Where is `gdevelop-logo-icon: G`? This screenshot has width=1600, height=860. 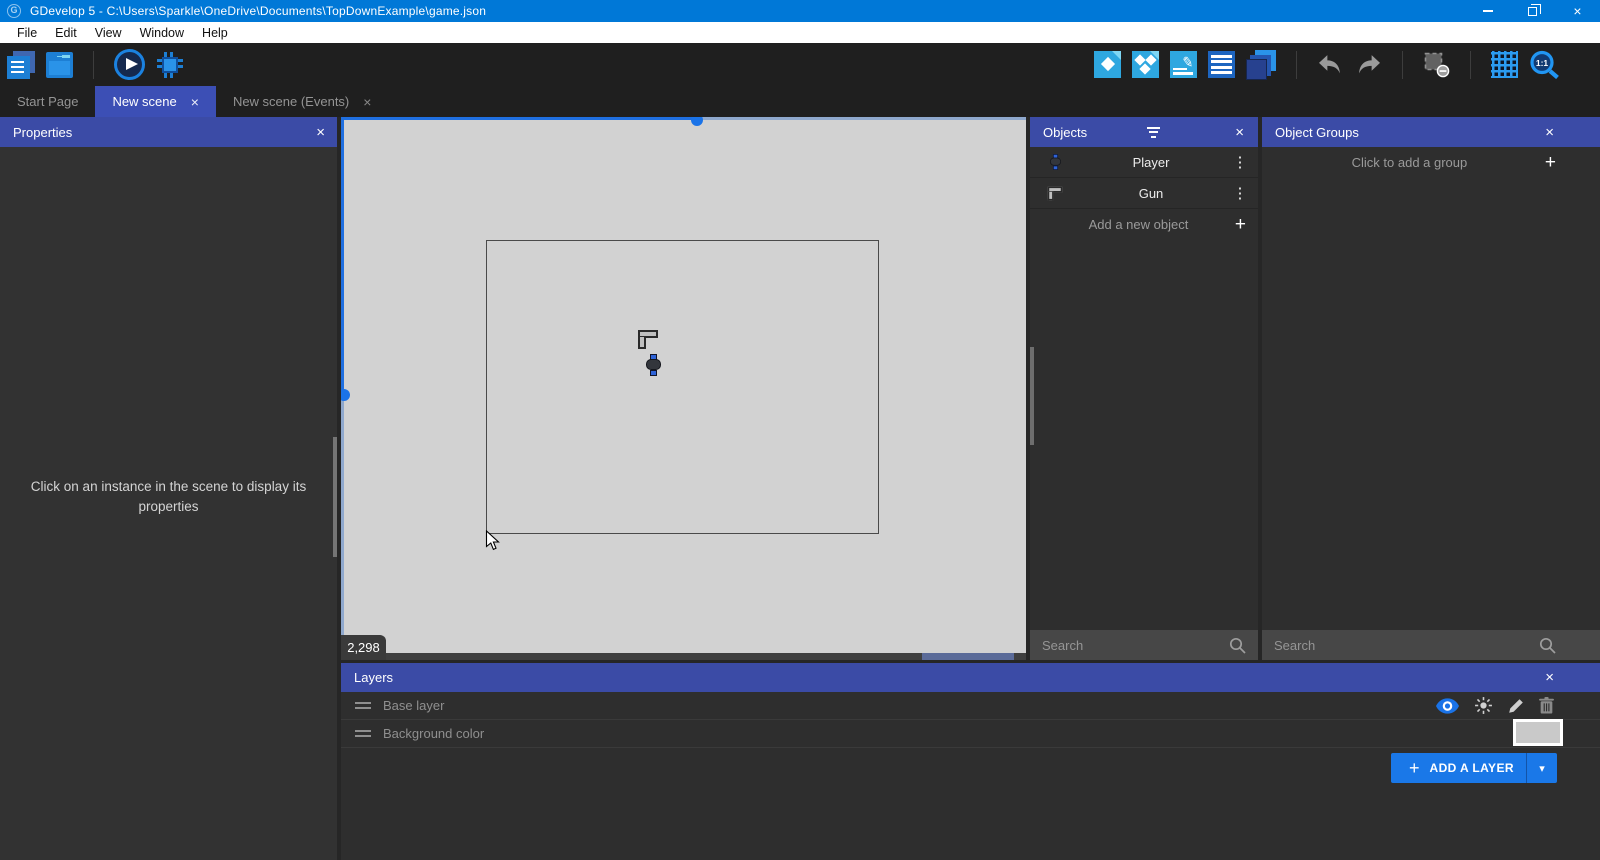
gdevelop-logo-icon: G is located at coordinates (14, 11).